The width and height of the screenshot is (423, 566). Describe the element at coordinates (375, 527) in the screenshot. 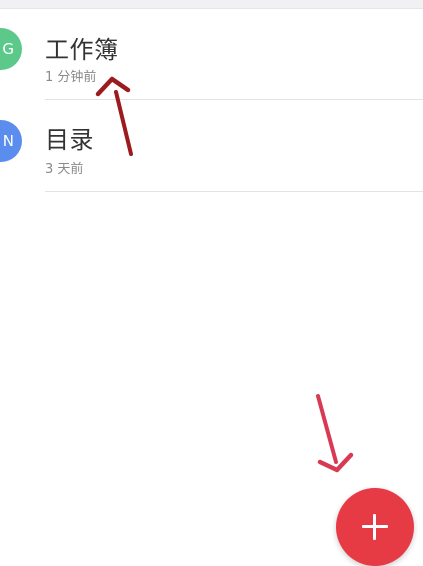

I see `add-button` at that location.